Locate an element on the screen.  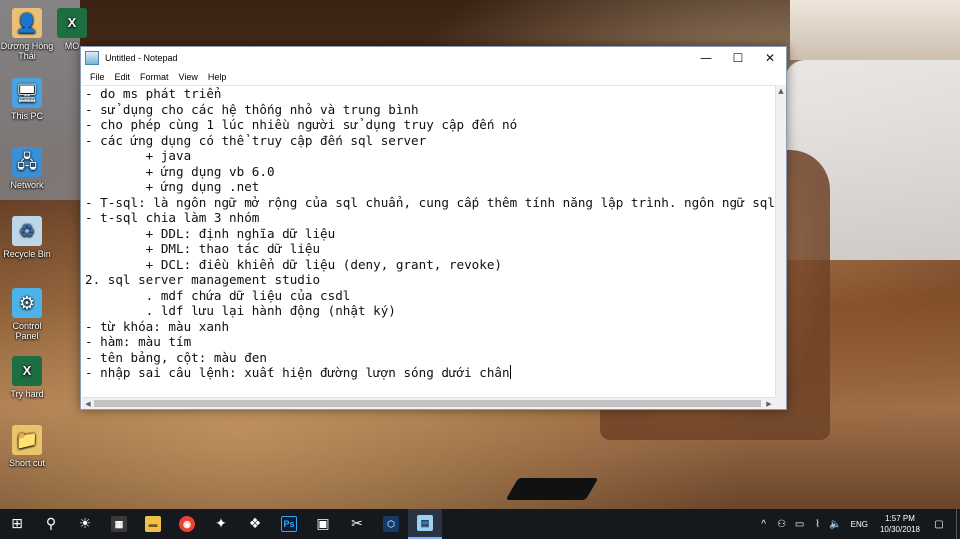
notepad-icon: ▤ is located at coordinates (425, 523).